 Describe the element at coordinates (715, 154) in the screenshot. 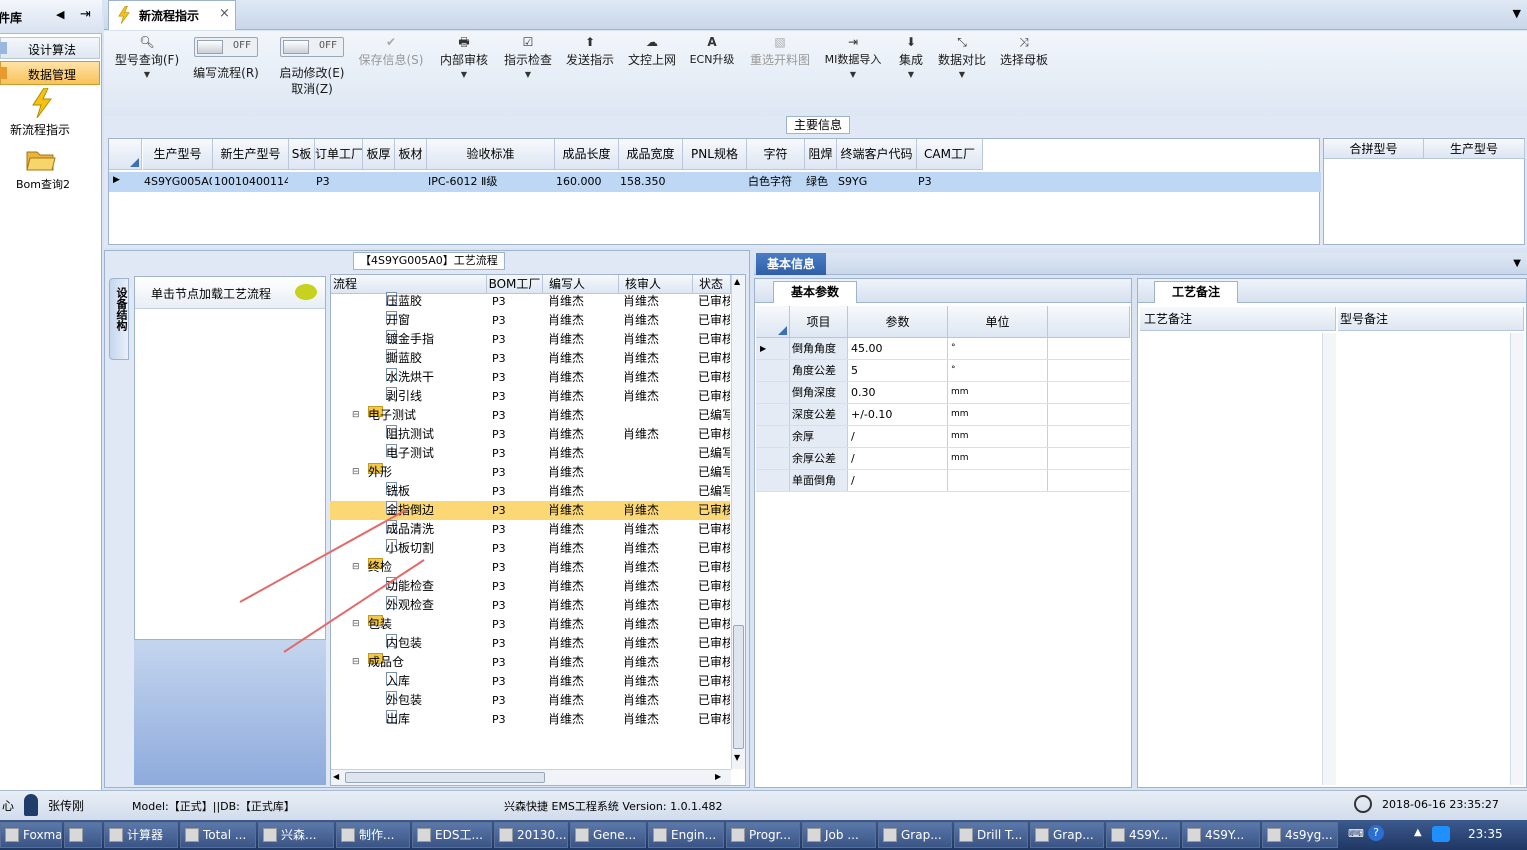

I see `main-info-header: PNL规格` at that location.